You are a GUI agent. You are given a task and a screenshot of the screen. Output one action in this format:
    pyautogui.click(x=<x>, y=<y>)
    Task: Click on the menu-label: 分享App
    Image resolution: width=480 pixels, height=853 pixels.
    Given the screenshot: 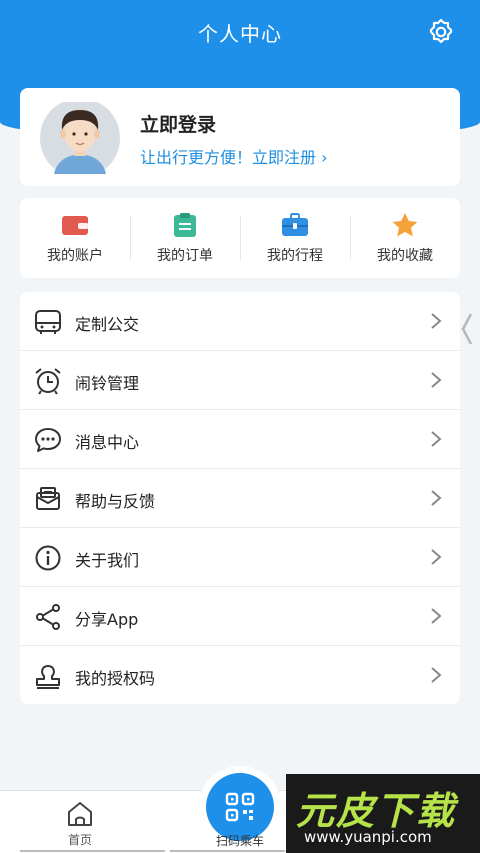 What is the action you would take?
    pyautogui.click(x=107, y=619)
    